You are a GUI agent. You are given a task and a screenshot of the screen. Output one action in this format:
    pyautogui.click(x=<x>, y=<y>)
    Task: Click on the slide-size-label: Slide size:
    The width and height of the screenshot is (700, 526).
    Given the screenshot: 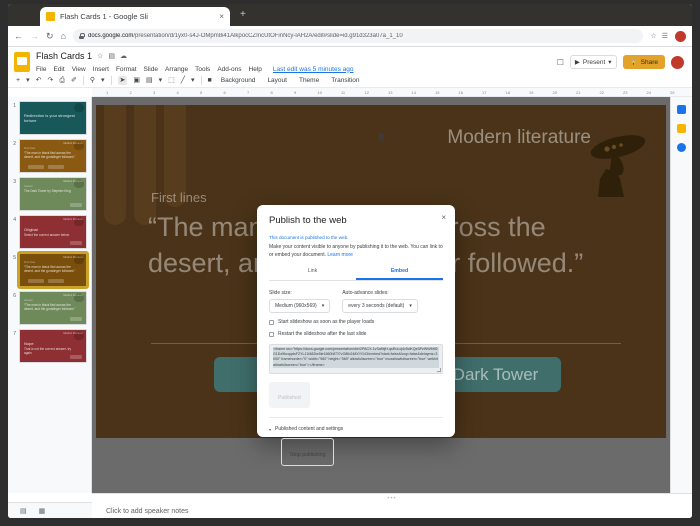 What is the action you would take?
    pyautogui.click(x=280, y=293)
    